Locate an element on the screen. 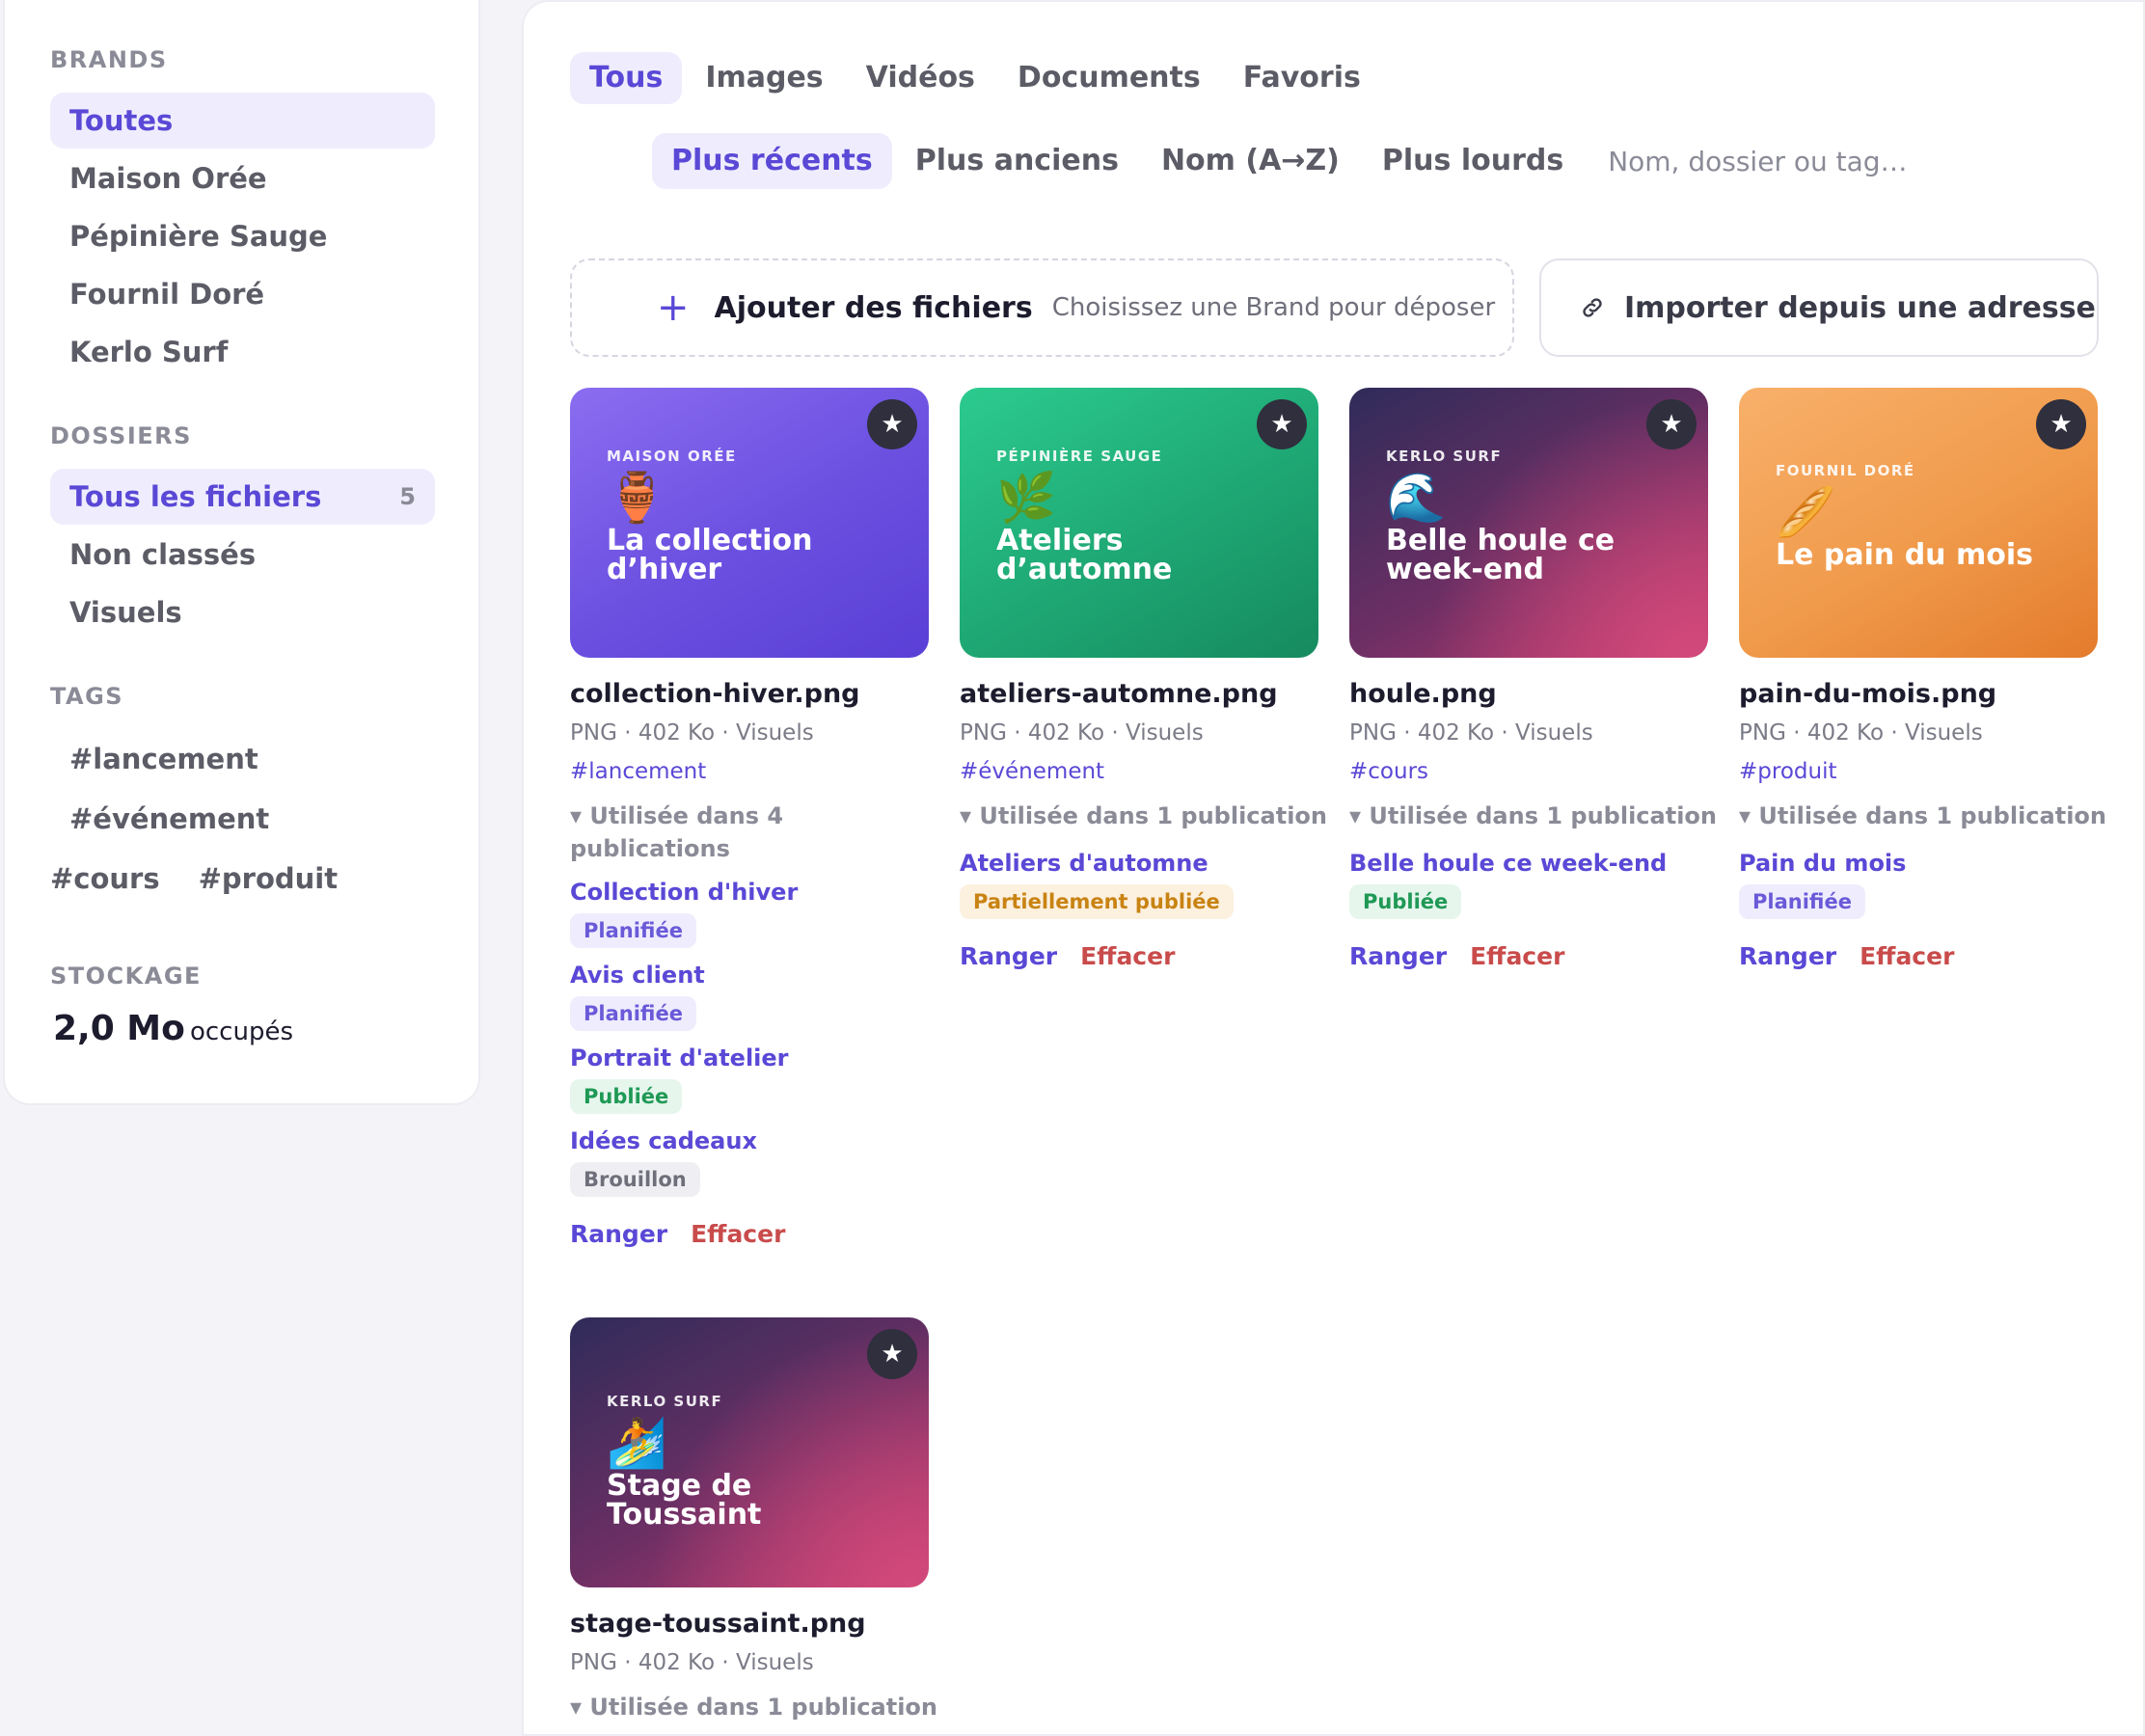  file-thumbnail: ★ MAISON ORÉE 🏺 La collection d’hiver is located at coordinates (749, 523).